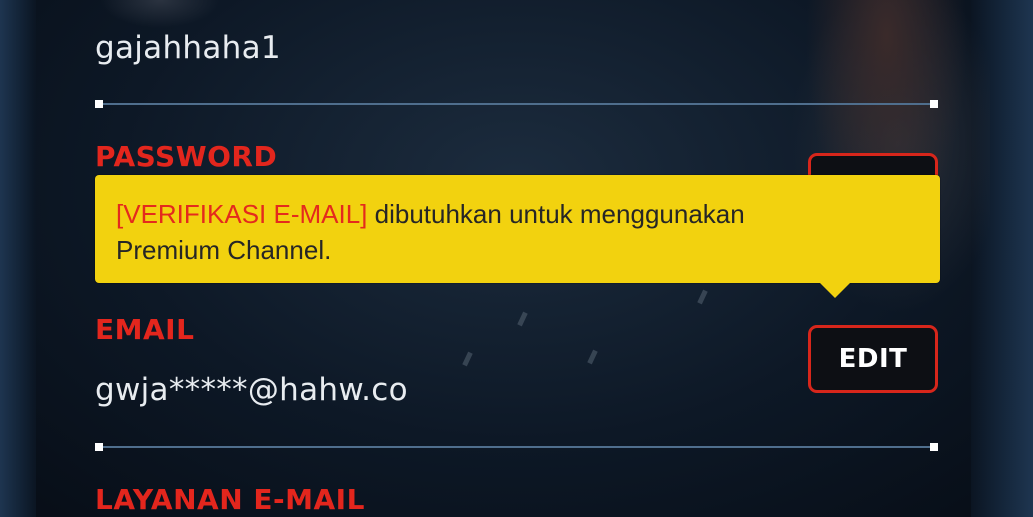 The height and width of the screenshot is (517, 1033). What do you see at coordinates (556, 214) in the screenshot?
I see `tooltip-message: dibutuhkan untuk menggunakan` at bounding box center [556, 214].